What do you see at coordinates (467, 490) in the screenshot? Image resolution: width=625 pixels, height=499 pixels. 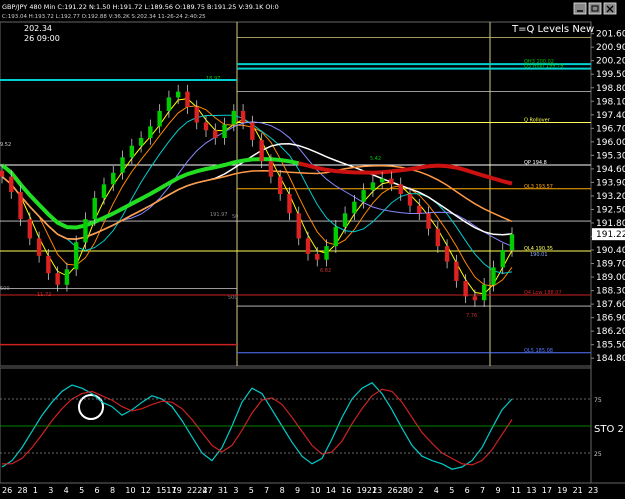 I see `time-tick-label: 6` at bounding box center [467, 490].